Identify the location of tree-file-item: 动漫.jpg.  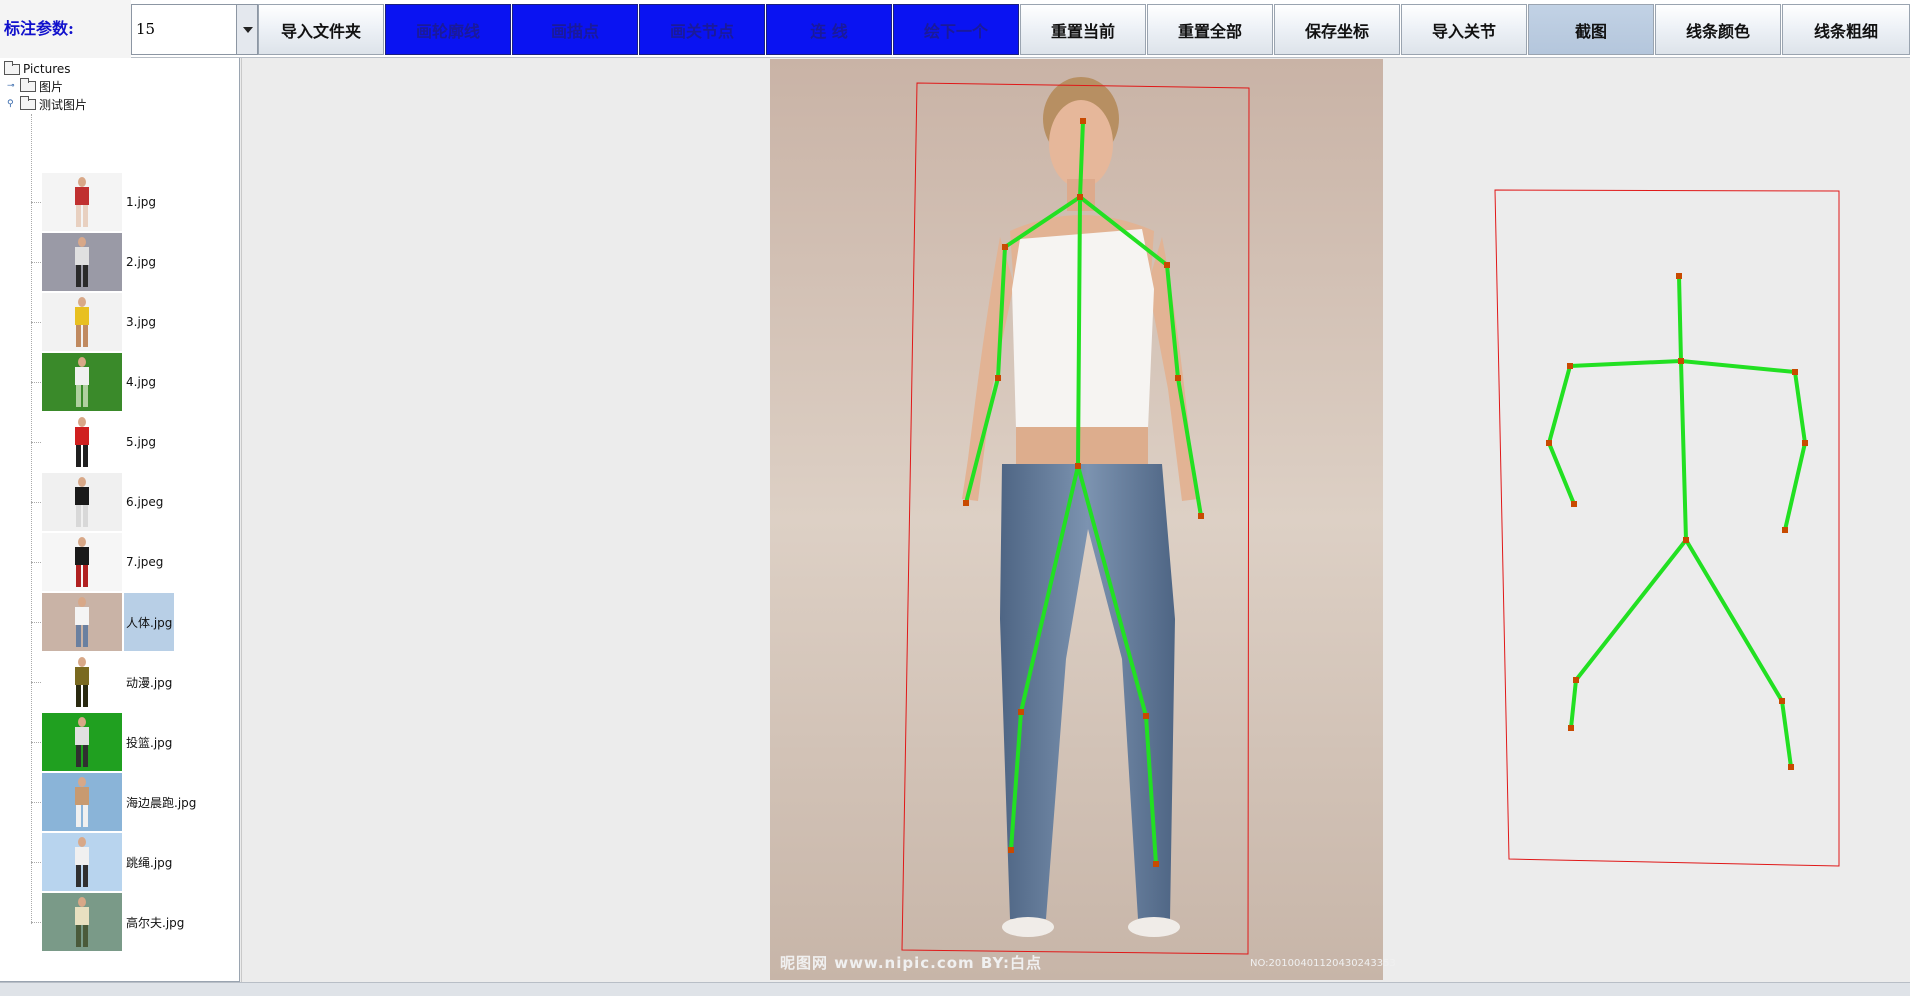
(102, 682).